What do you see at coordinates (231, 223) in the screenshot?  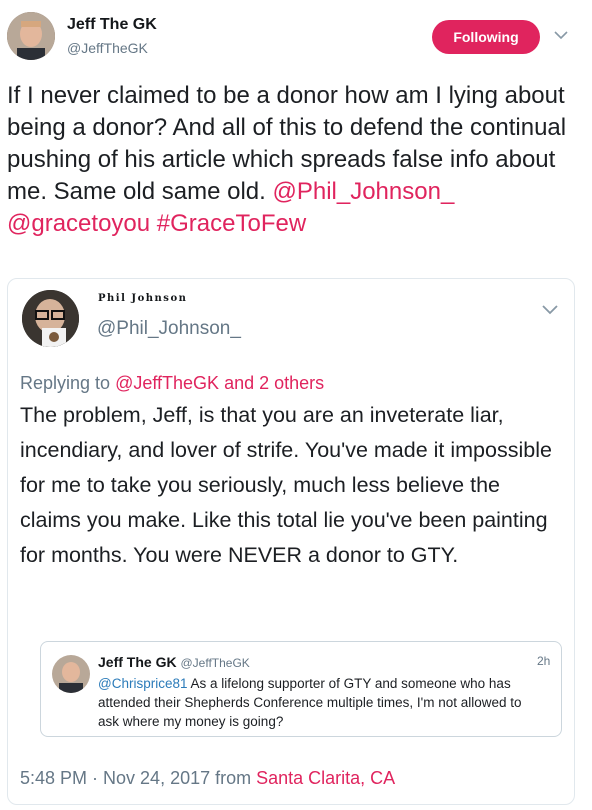 I see `hashtag-link: #GraceToFew` at bounding box center [231, 223].